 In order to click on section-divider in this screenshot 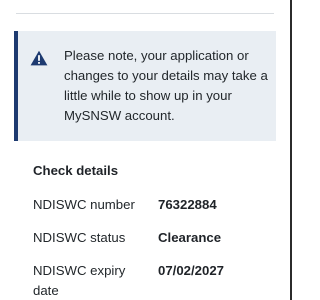, I will do `click(145, 13)`.